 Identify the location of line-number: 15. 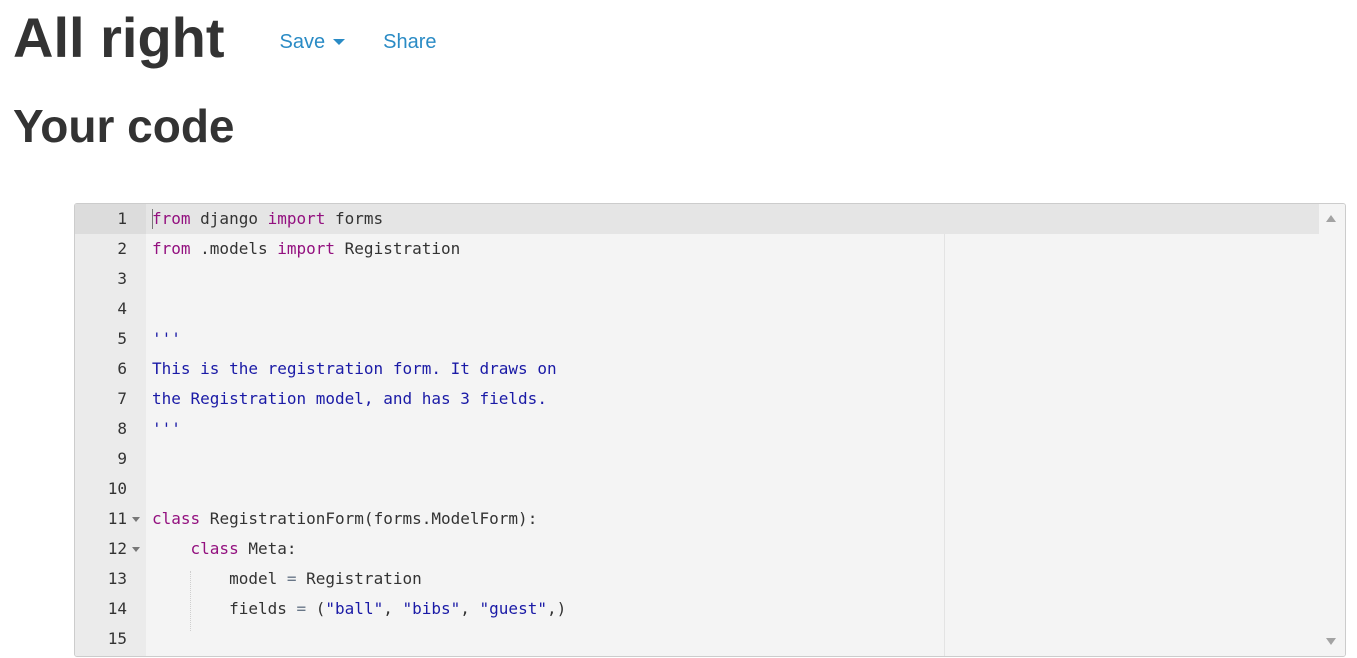
(117, 638).